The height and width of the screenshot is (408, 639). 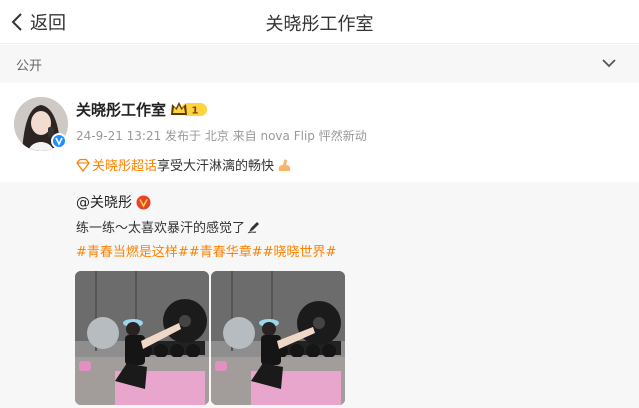 I want to click on handwriting-icon, so click(x=253, y=227).